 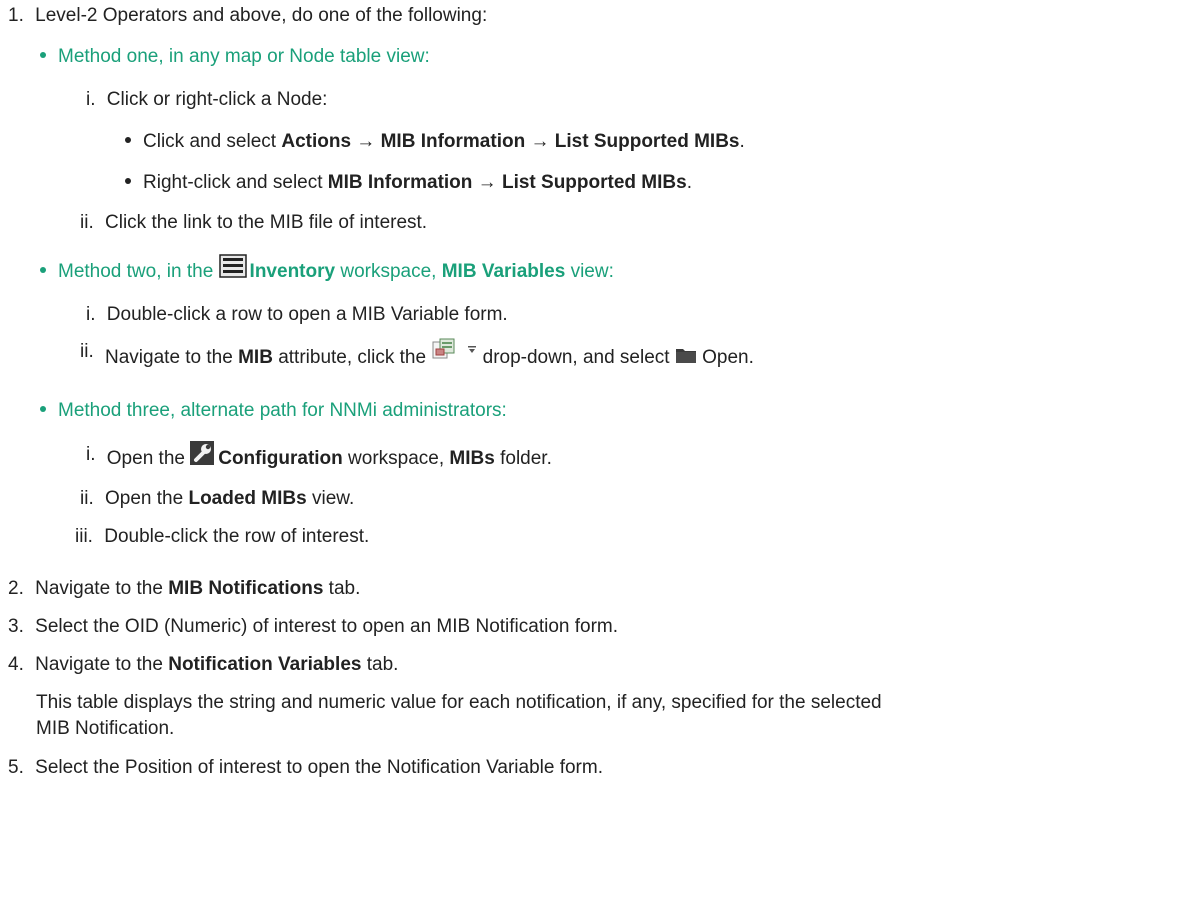 I want to click on substep-content: Open the Loaded MIBs view., so click(x=229, y=498).